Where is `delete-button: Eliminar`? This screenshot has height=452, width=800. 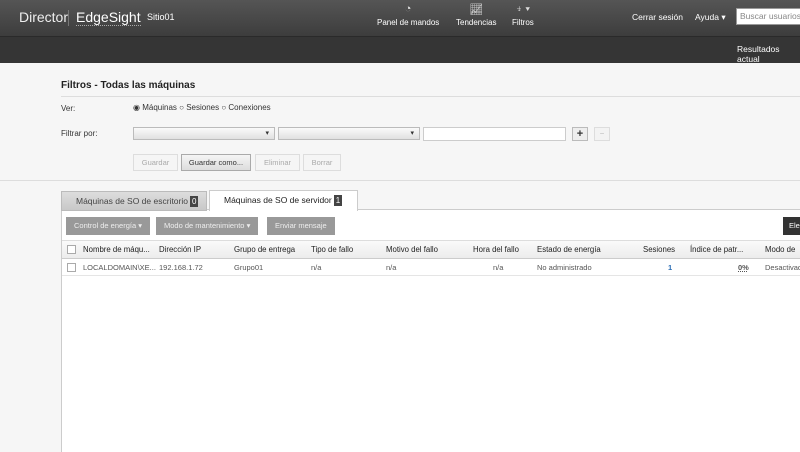 delete-button: Eliminar is located at coordinates (277, 162).